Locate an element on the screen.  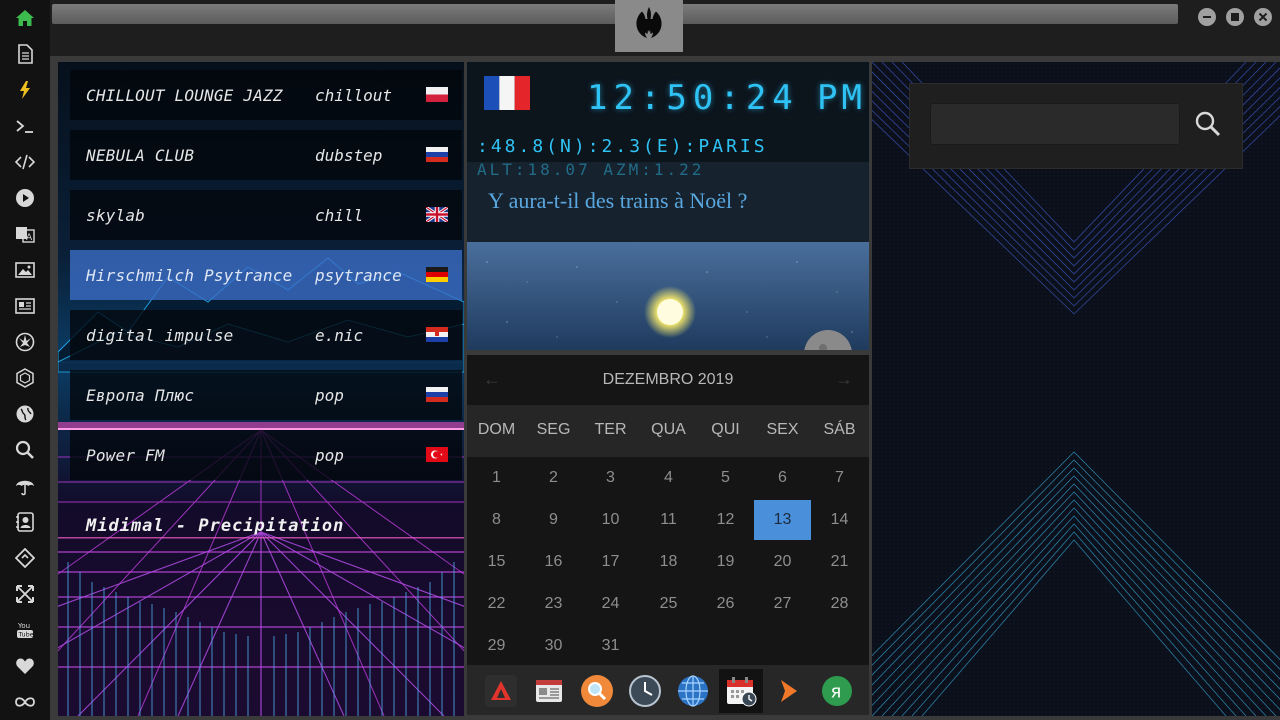
minimize-button is located at coordinates (1207, 17).